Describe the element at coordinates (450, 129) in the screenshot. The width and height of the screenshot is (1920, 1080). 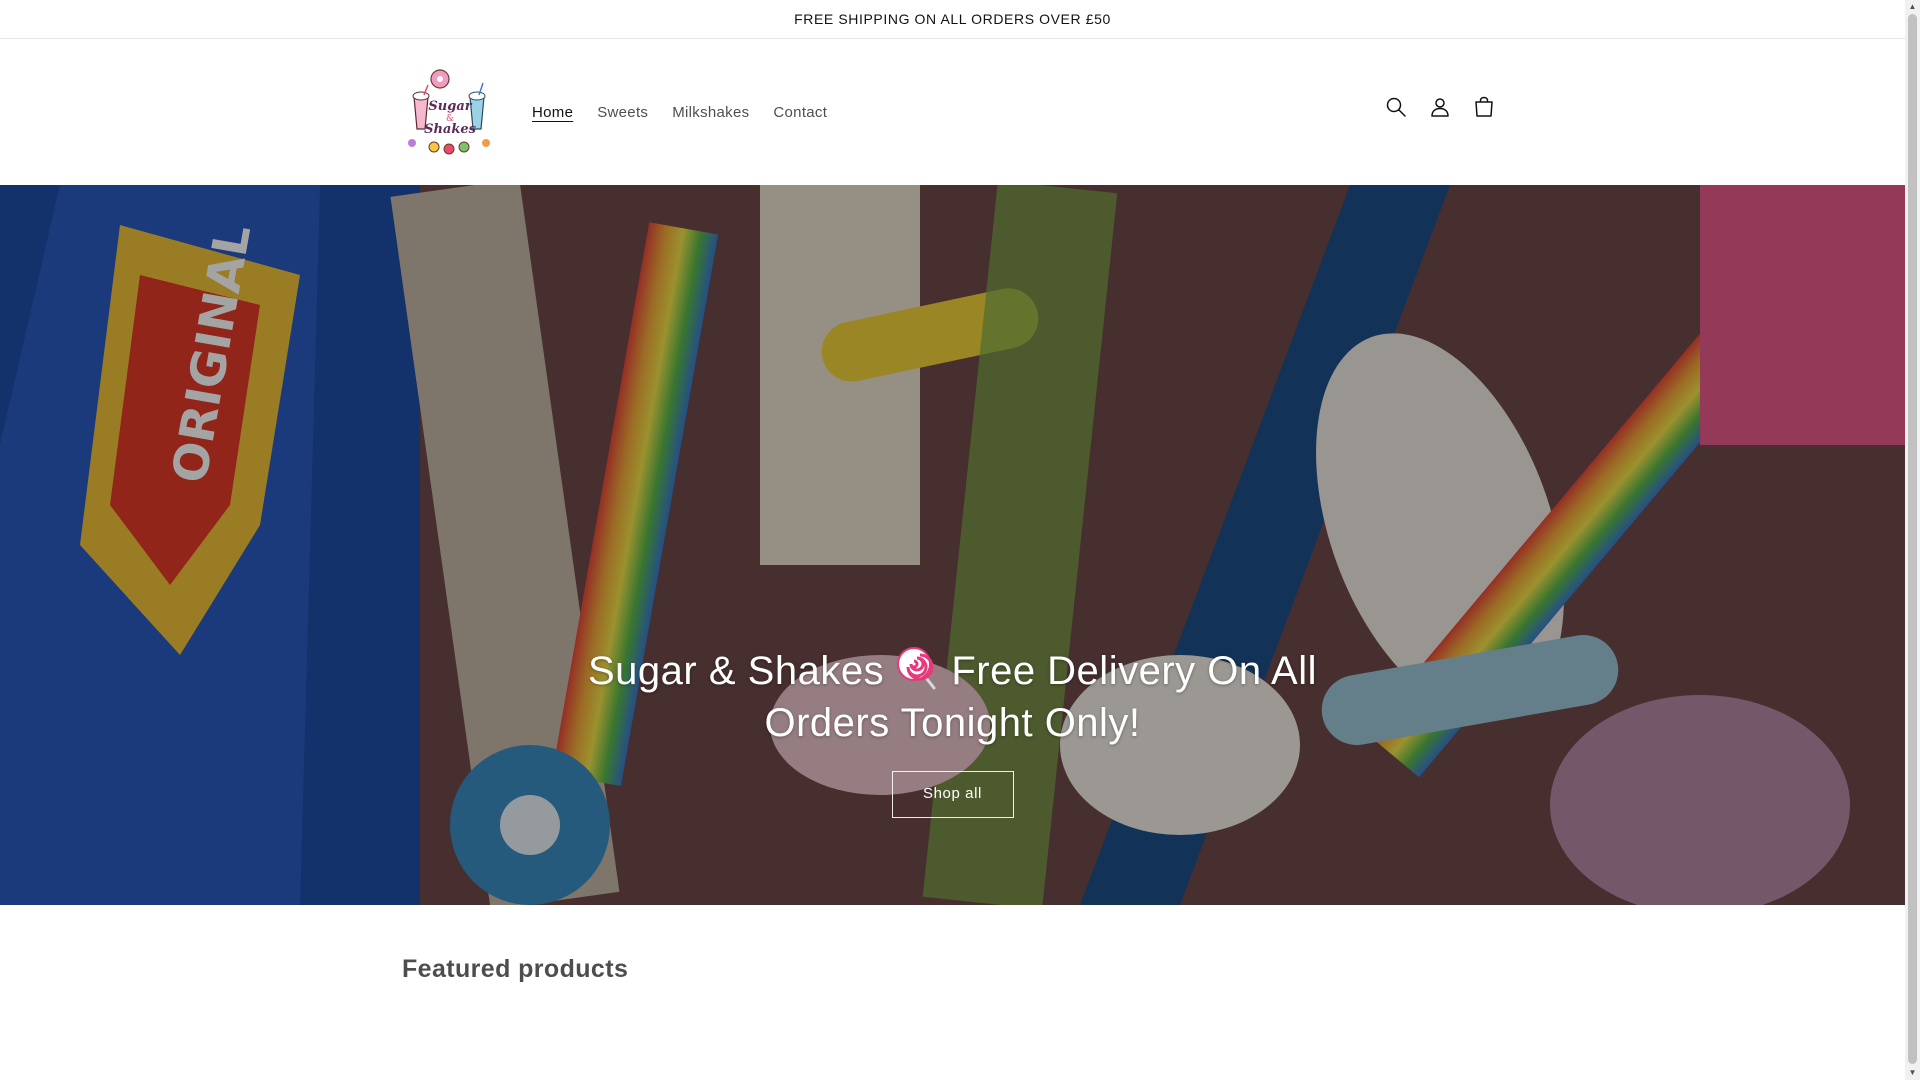
I see `svg-text: Shakes` at that location.